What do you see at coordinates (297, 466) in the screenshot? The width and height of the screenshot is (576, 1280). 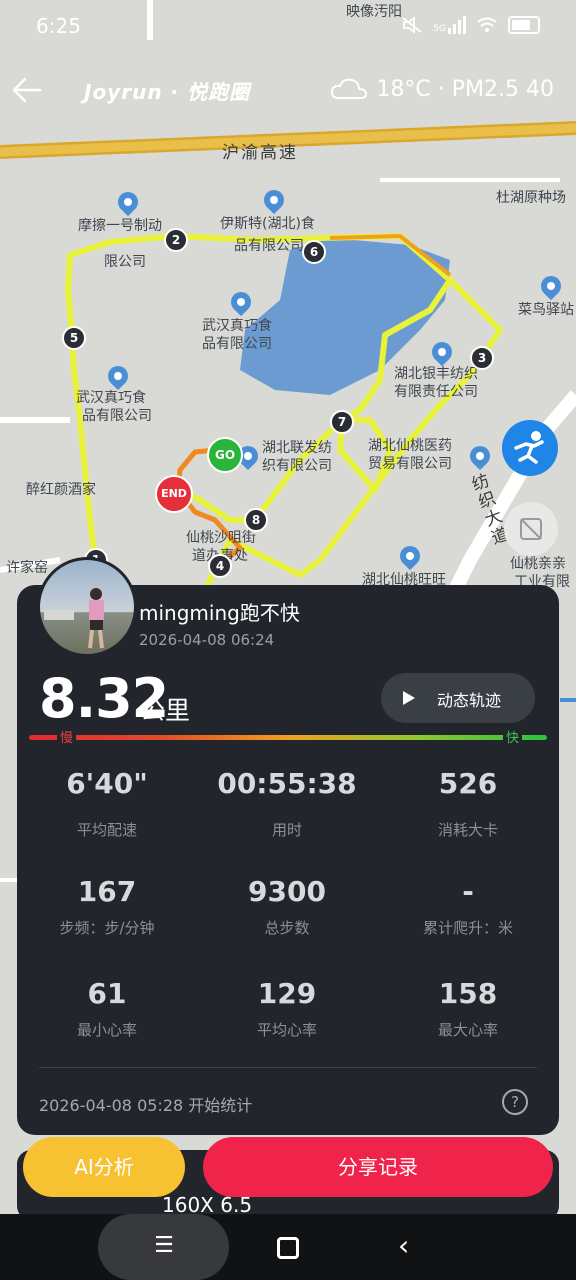 I see `map-poi: 织有限公司` at bounding box center [297, 466].